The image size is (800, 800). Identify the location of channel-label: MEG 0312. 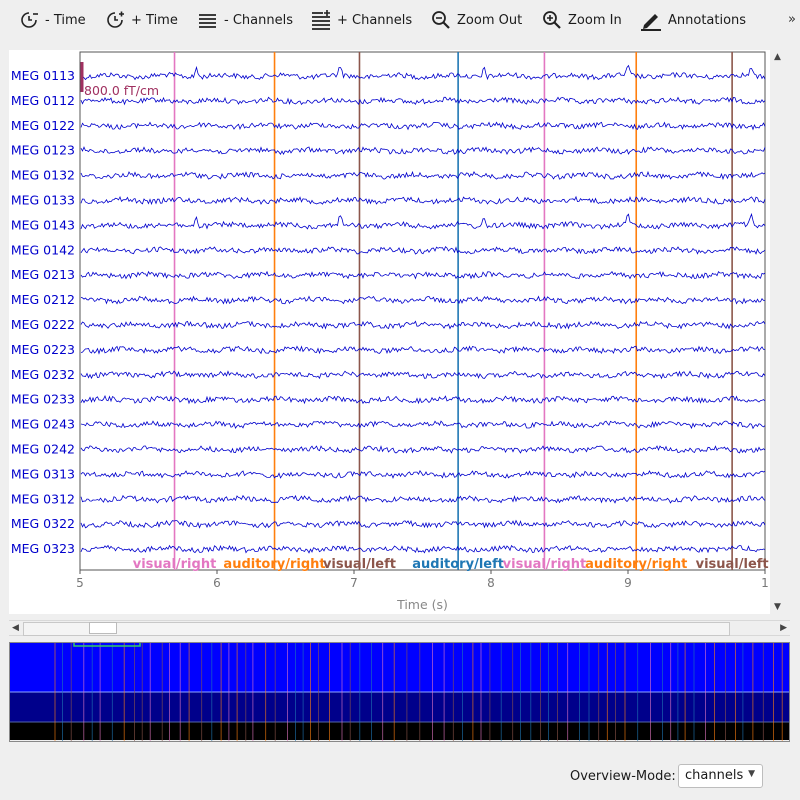
(43, 498).